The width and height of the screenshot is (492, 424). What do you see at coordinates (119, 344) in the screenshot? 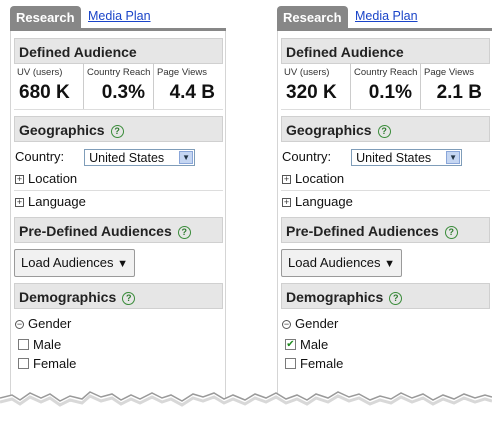
I see `male-row: Male` at bounding box center [119, 344].